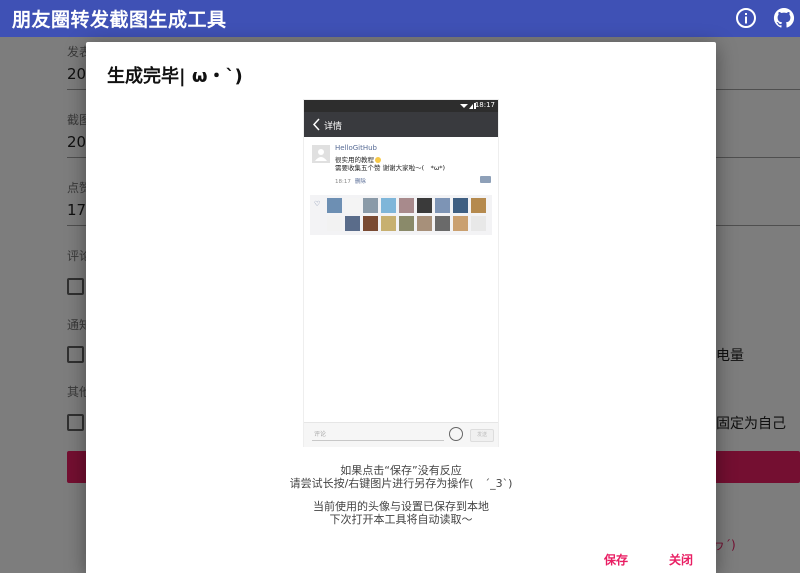  What do you see at coordinates (482, 435) in the screenshot?
I see `send-button: 发送` at bounding box center [482, 435].